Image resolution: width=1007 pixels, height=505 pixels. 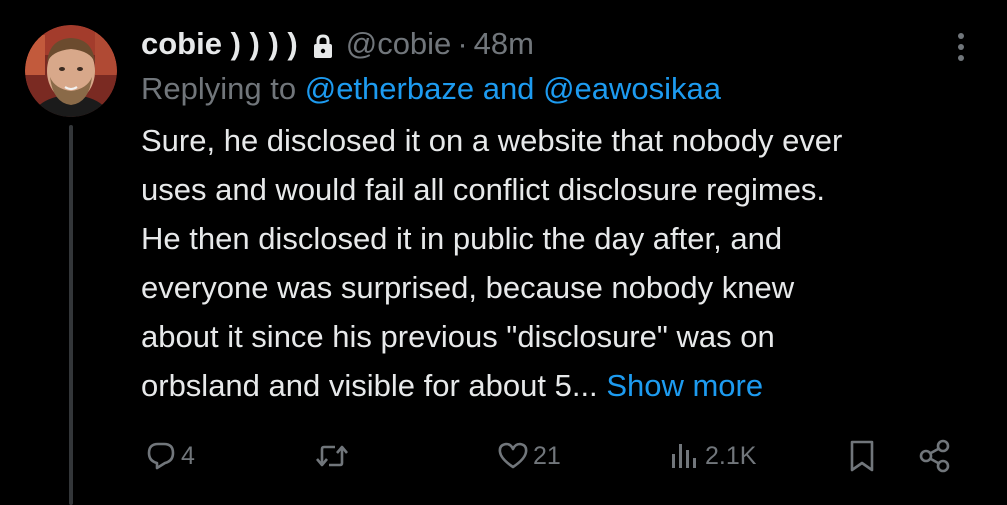 I want to click on display-name: cobie ) ) ) ), so click(x=219, y=44).